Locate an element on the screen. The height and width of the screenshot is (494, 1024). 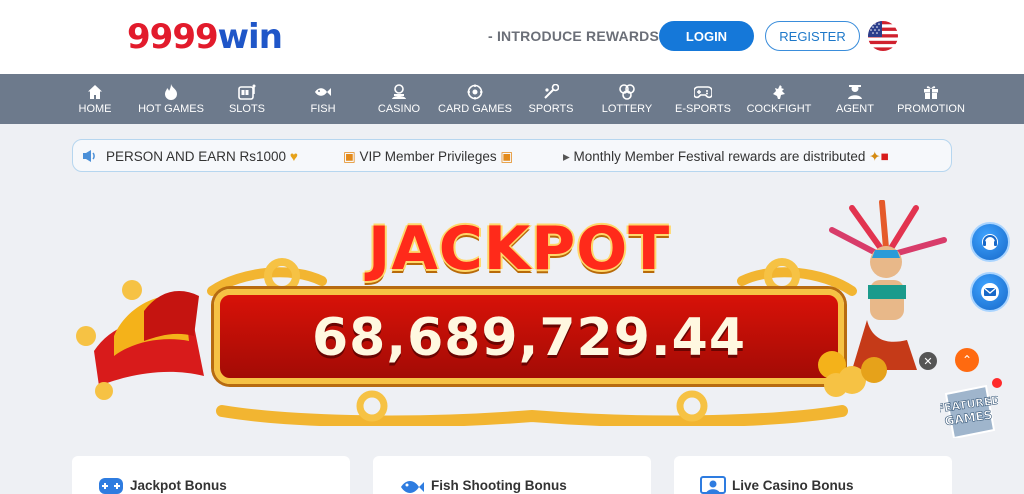
nav-item-fish: FISH is located at coordinates (323, 99).